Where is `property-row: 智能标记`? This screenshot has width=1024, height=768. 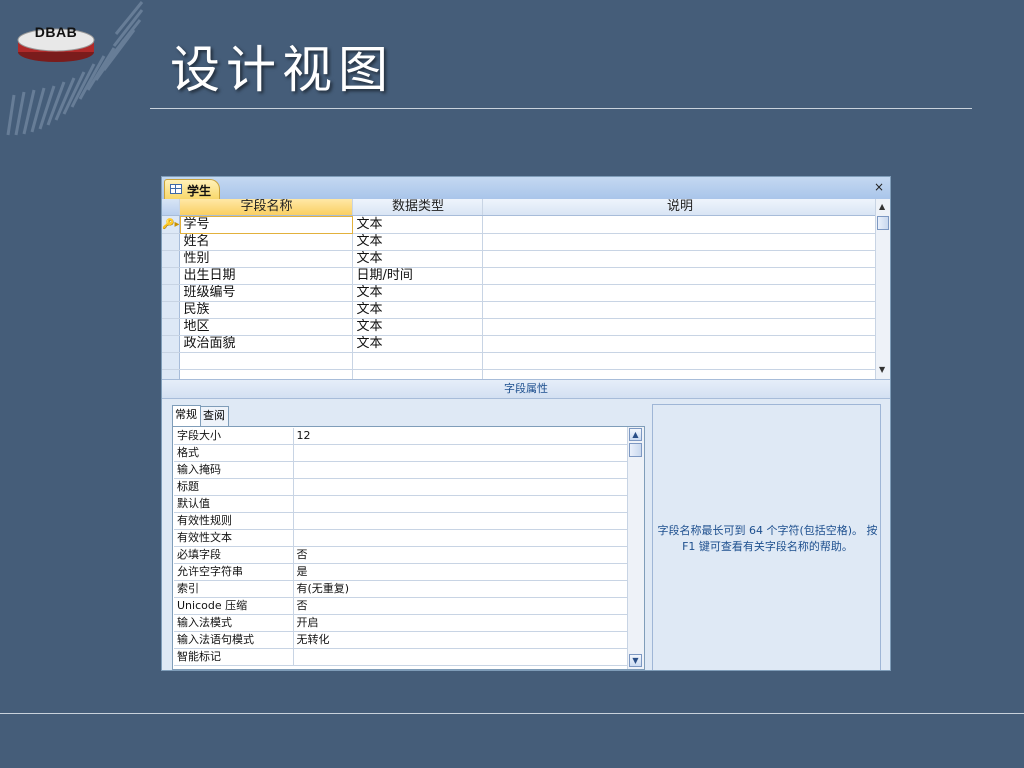 property-row: 智能标记 is located at coordinates (401, 657).